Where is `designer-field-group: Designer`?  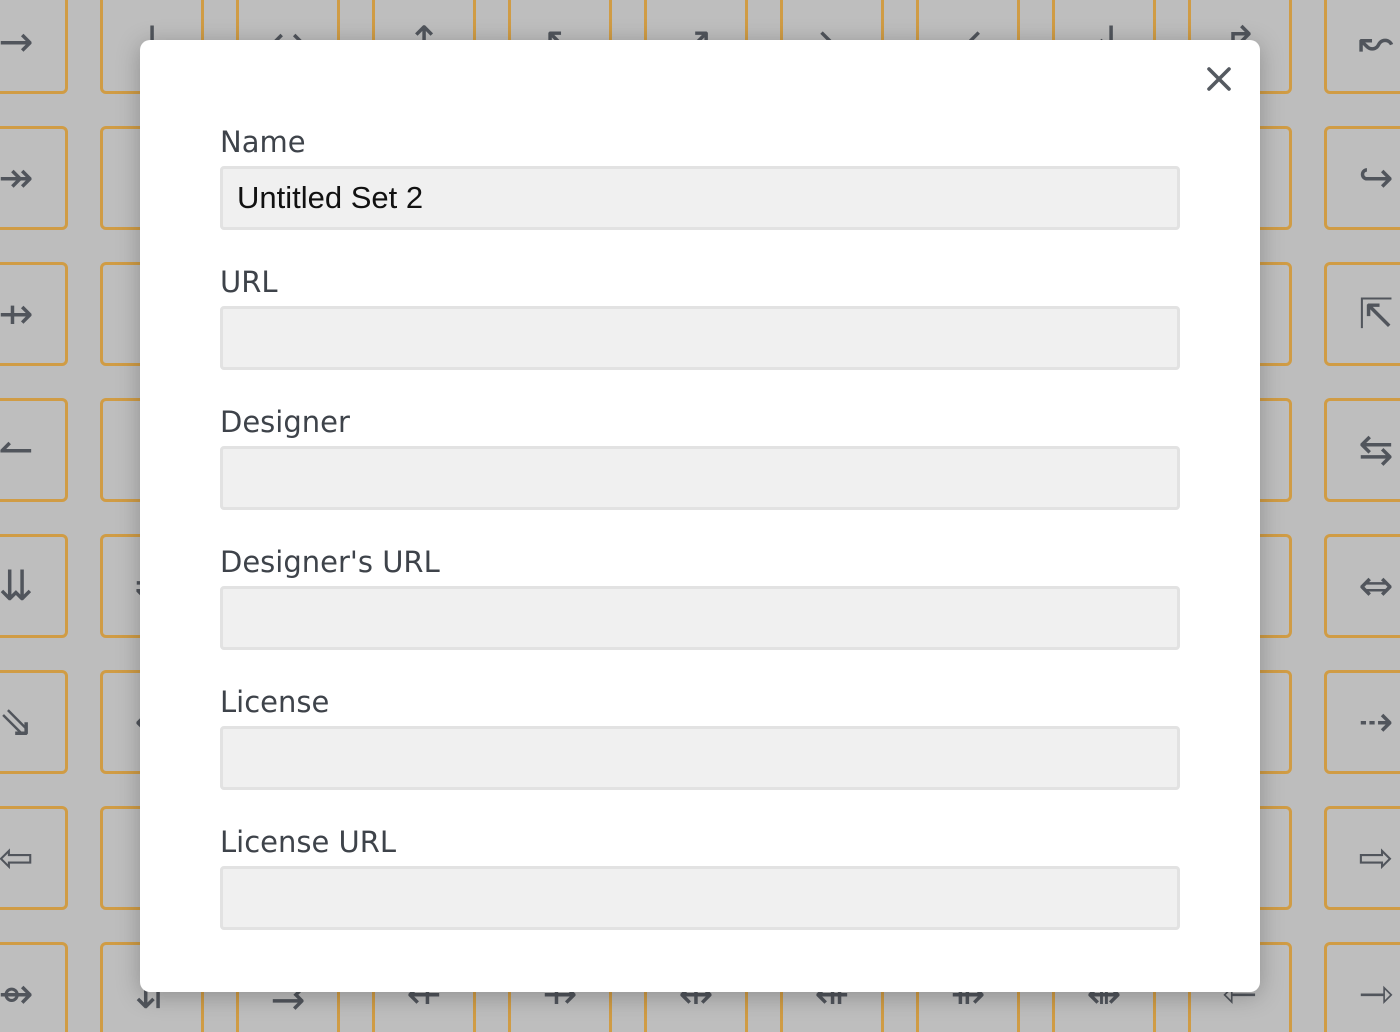
designer-field-group: Designer is located at coordinates (700, 457).